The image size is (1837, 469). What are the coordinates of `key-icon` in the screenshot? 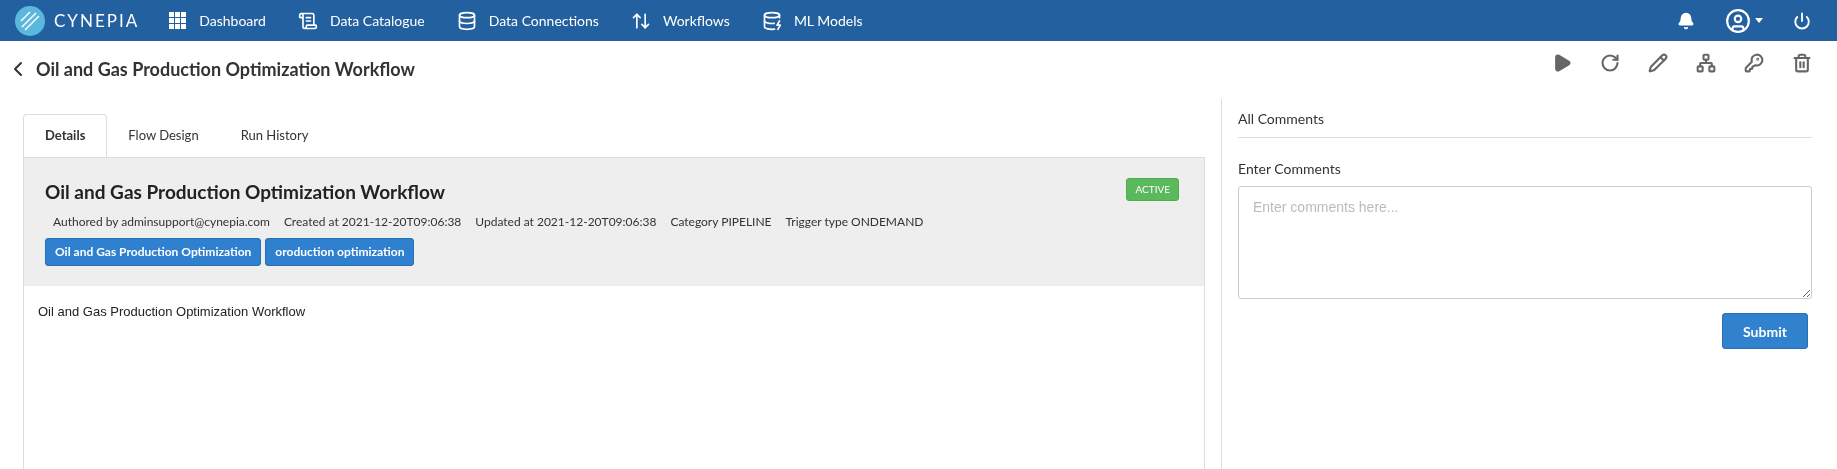 It's located at (1754, 63).